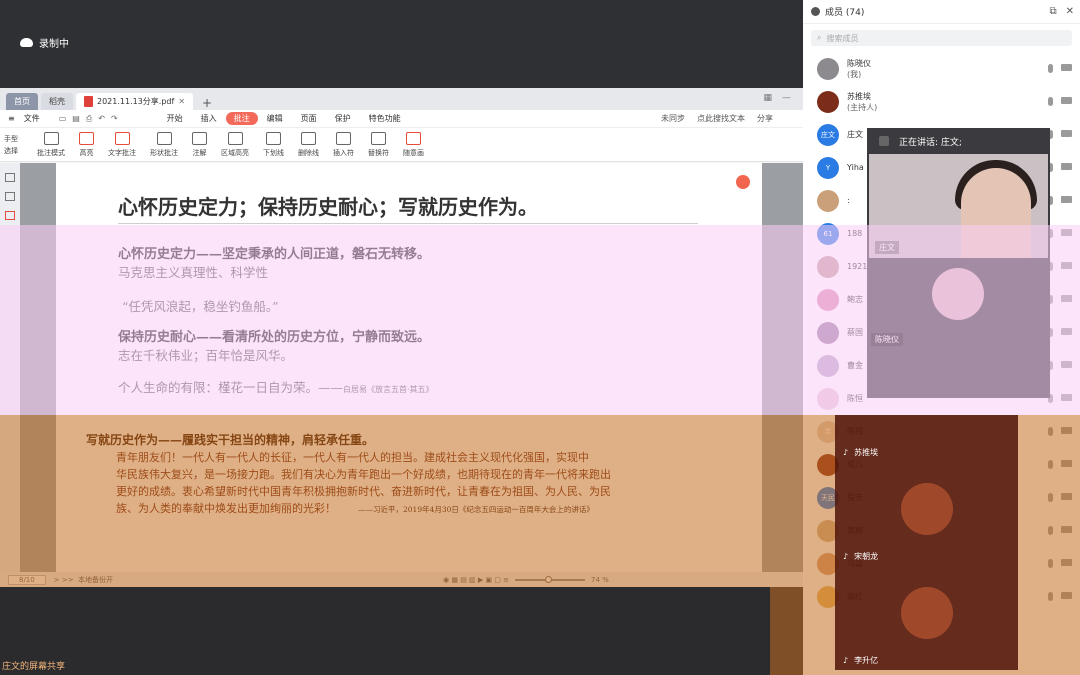 The width and height of the screenshot is (1080, 675). Describe the element at coordinates (181, 101) in the screenshot. I see `close-tab-icon: ✕` at that location.